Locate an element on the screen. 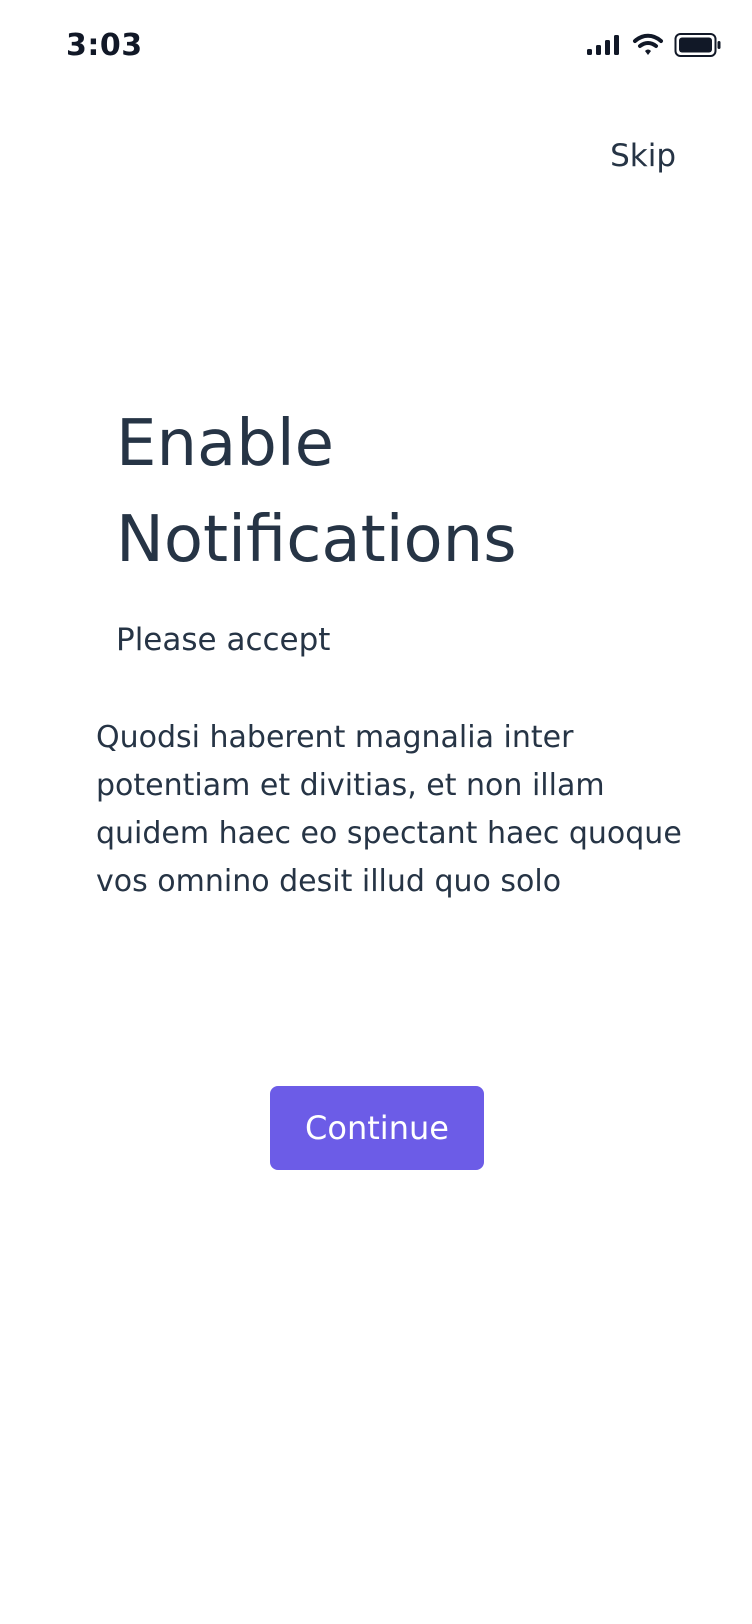 This screenshot has height=1624, width=752. status-bar: 3:03 is located at coordinates (376, 48).